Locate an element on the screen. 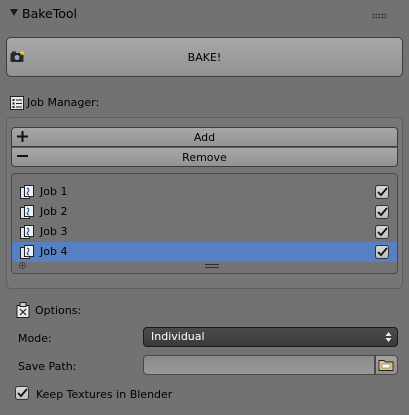 The height and width of the screenshot is (415, 409). job-name: Job 3 is located at coordinates (54, 231).